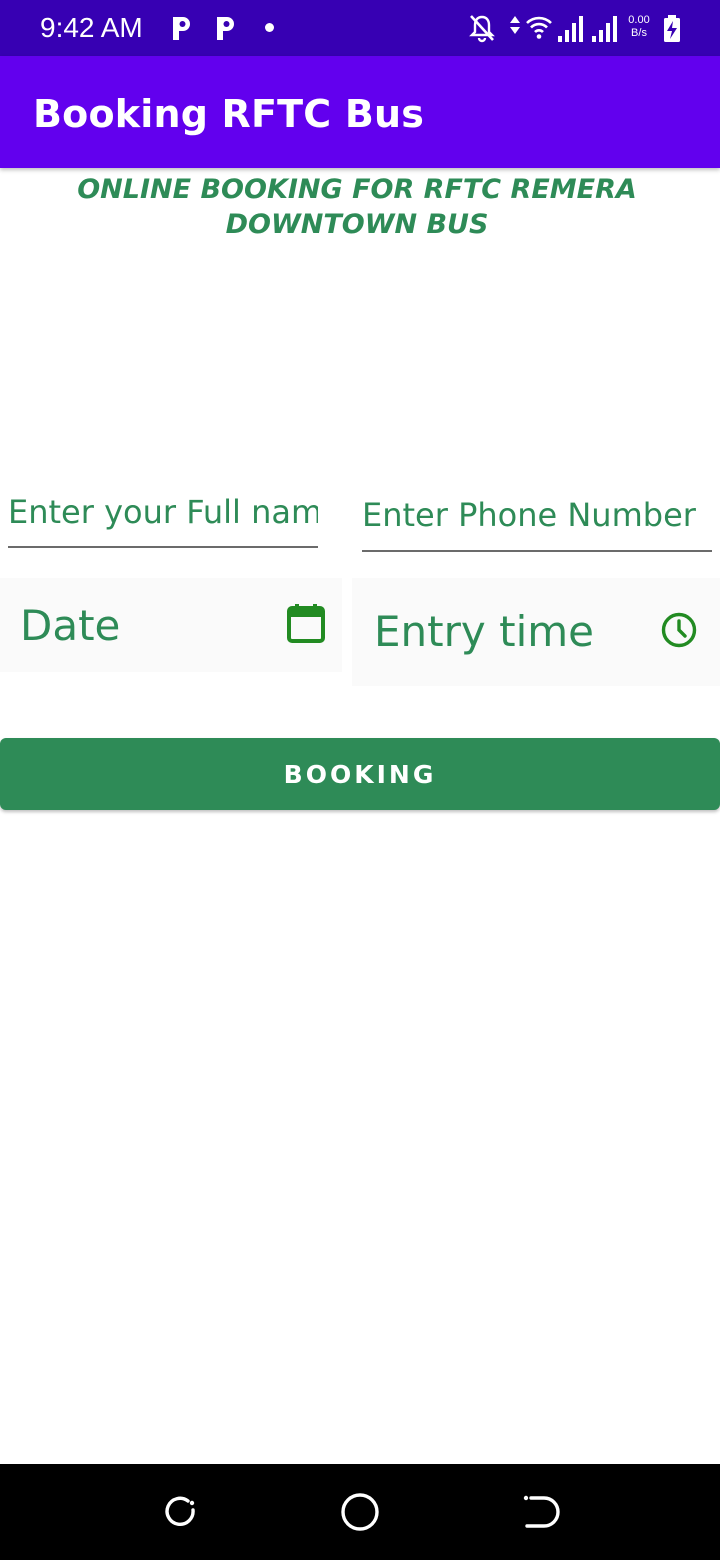 The height and width of the screenshot is (1560, 720). Describe the element at coordinates (357, 224) in the screenshot. I see `heading-line-2: DOWNTOWN BUS` at that location.